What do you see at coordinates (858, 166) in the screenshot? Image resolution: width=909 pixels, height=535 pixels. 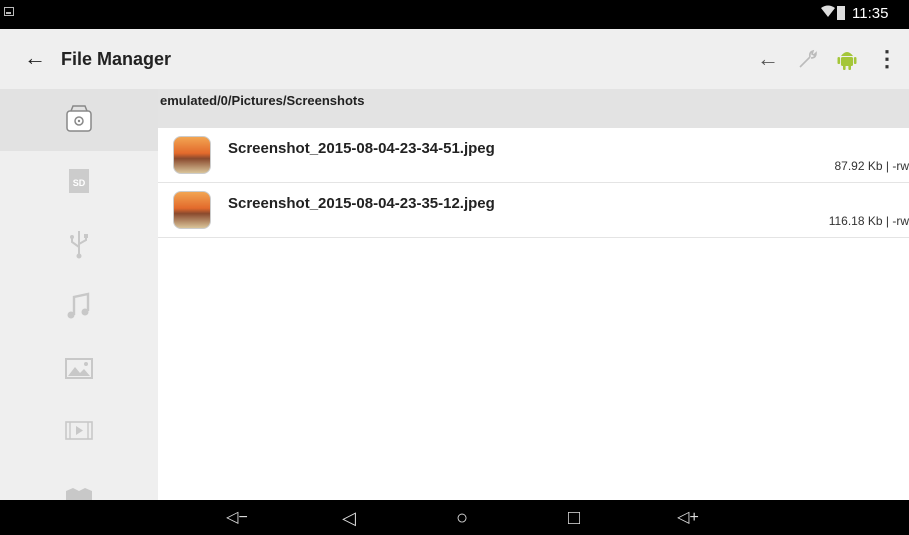 I see `file-size: 87.92 Kb` at bounding box center [858, 166].